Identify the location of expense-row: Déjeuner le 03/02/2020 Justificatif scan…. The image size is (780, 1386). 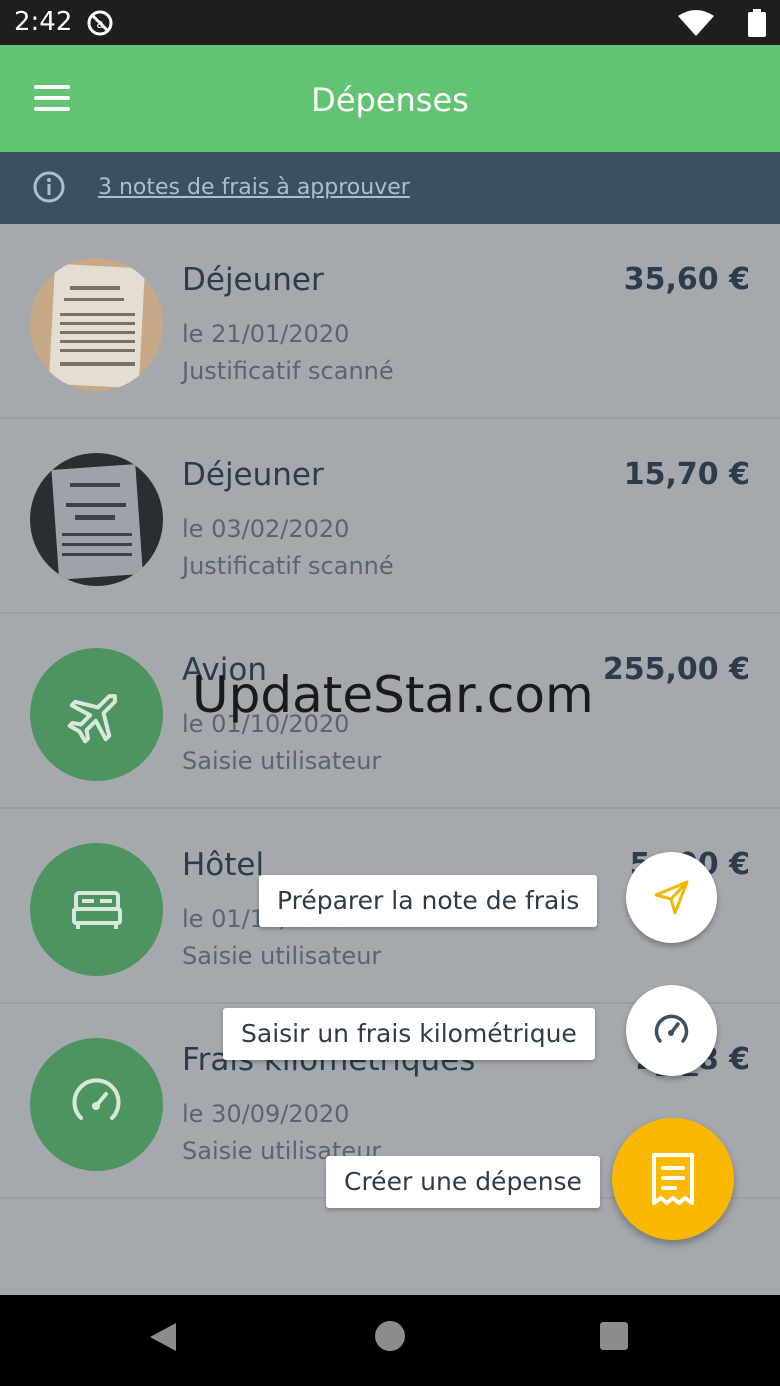
(390, 516).